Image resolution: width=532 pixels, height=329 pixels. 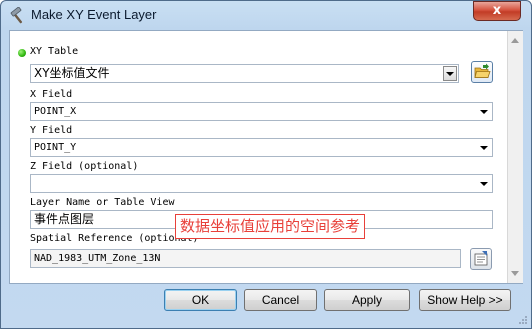 What do you see at coordinates (51, 94) in the screenshot?
I see `x-field-label: X Field` at bounding box center [51, 94].